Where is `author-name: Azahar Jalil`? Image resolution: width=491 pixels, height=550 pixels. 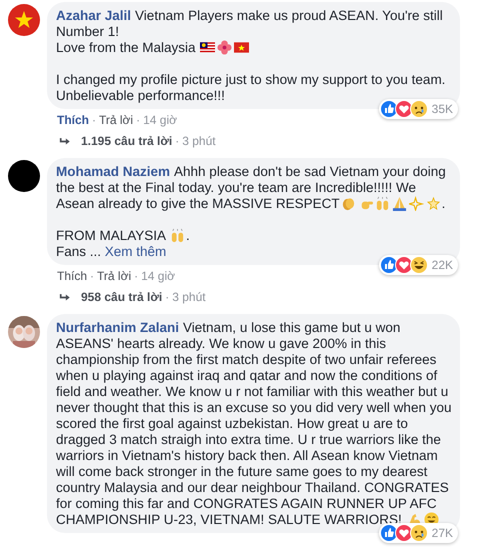 author-name: Azahar Jalil is located at coordinates (94, 15).